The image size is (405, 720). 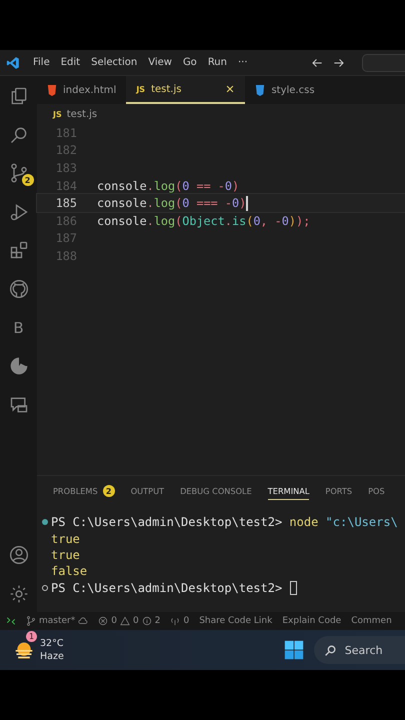 What do you see at coordinates (52, 643) in the screenshot?
I see `temperature-text: 32°C` at bounding box center [52, 643].